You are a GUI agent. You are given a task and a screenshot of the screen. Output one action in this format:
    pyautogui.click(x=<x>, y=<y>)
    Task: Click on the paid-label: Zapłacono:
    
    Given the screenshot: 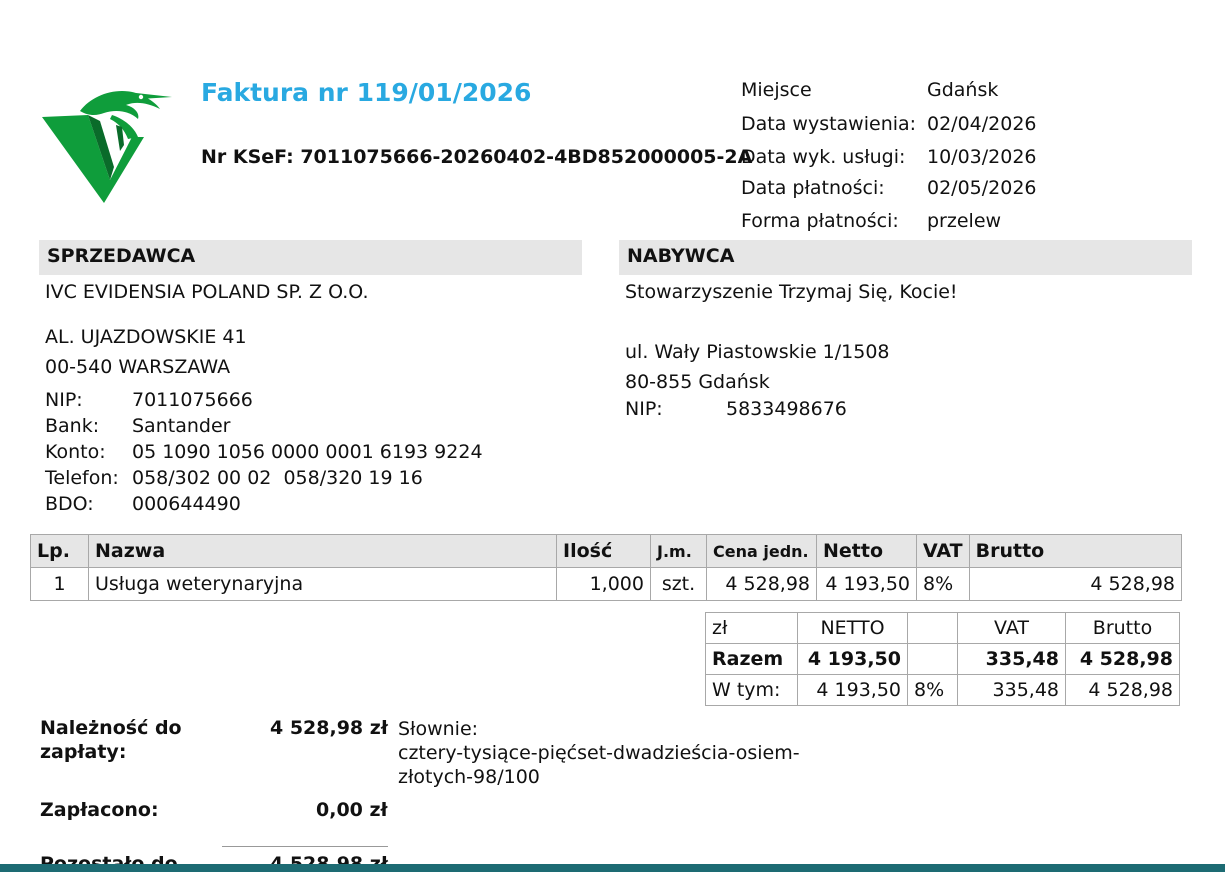 What is the action you would take?
    pyautogui.click(x=99, y=810)
    